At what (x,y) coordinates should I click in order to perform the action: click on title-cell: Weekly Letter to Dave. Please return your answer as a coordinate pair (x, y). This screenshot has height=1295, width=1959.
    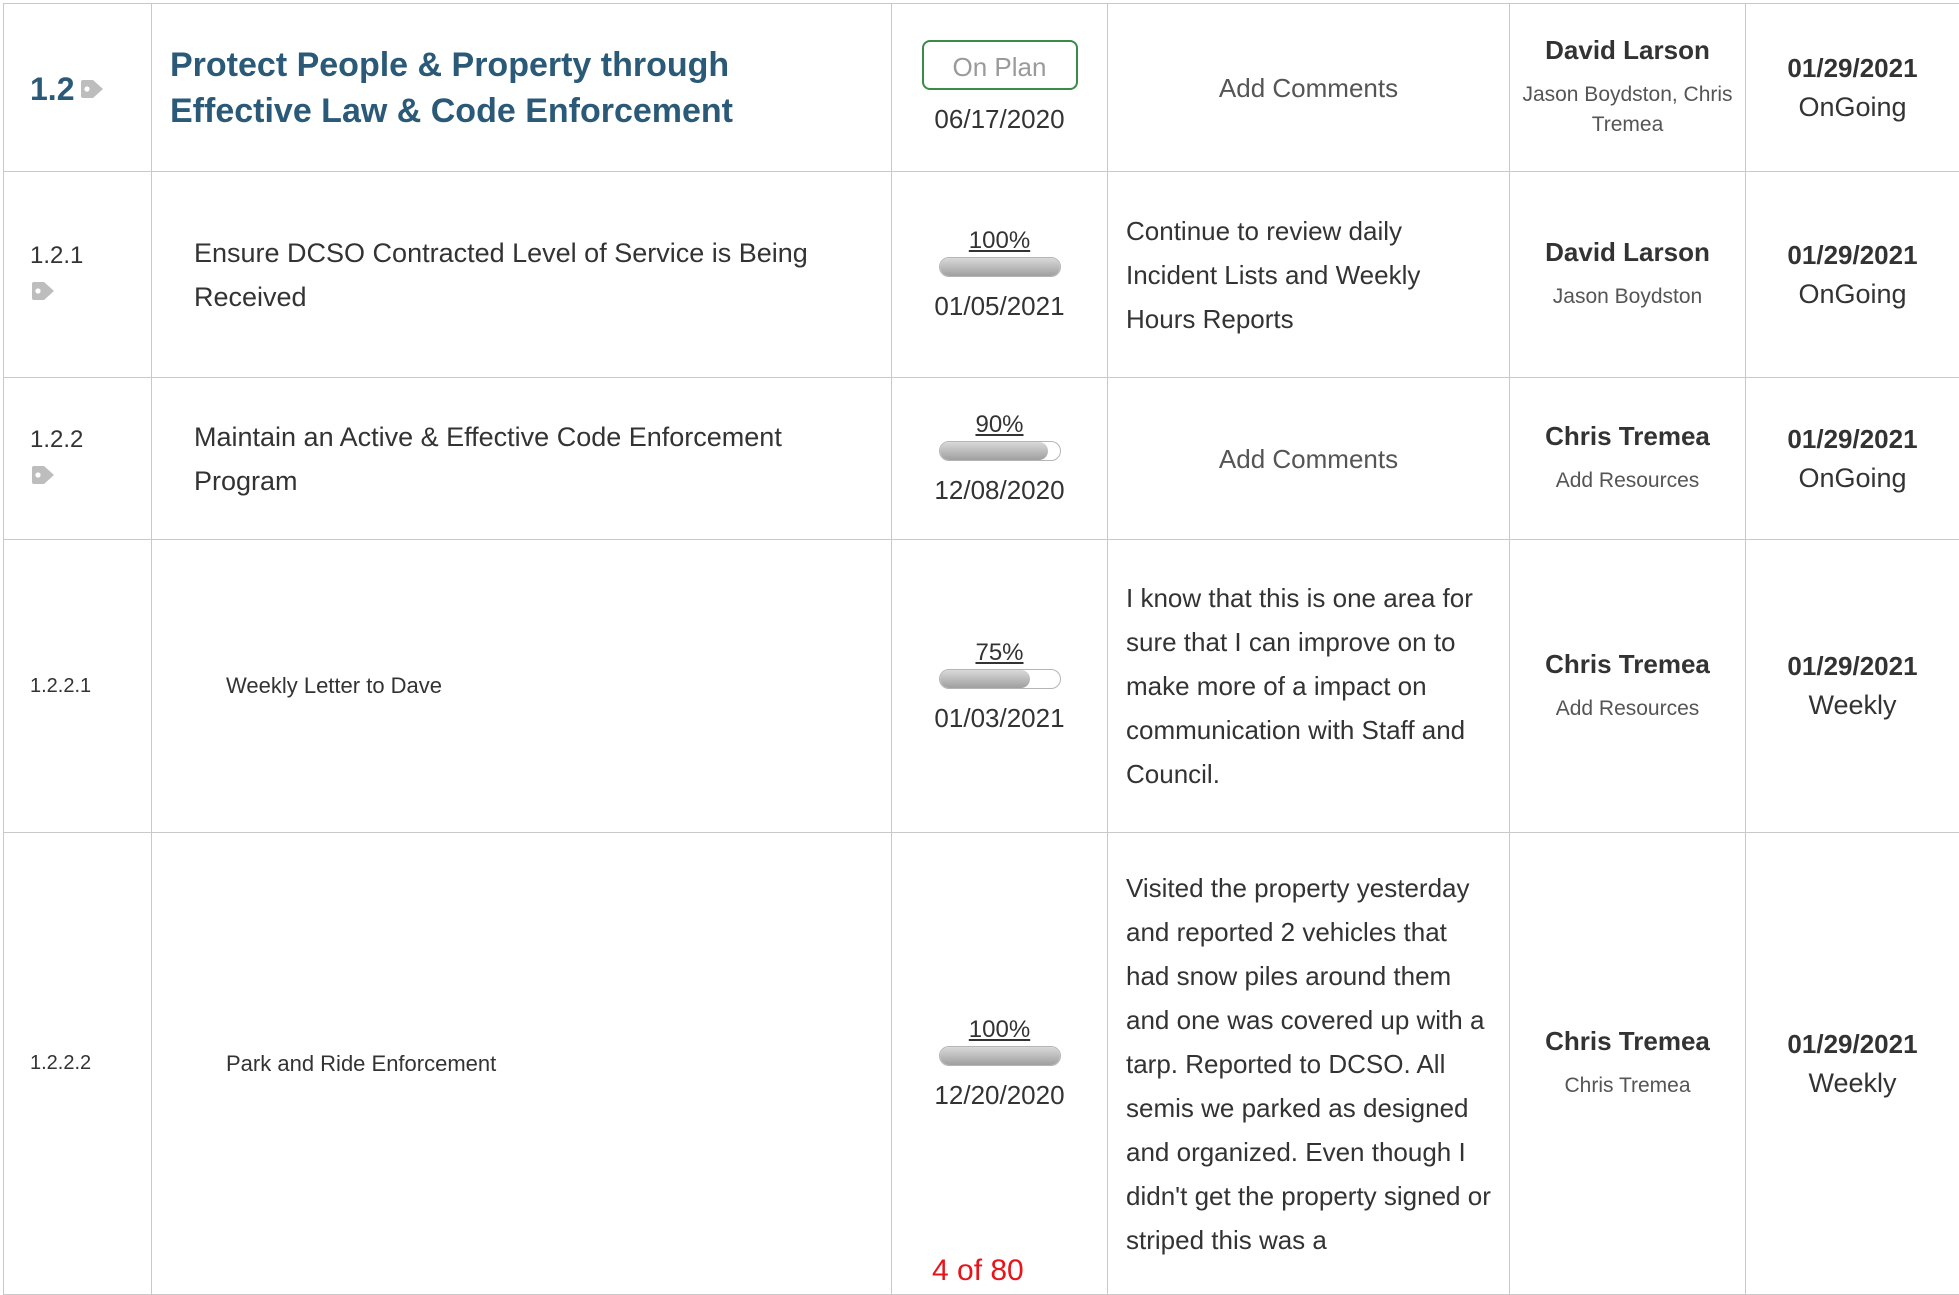
    Looking at the image, I should click on (522, 686).